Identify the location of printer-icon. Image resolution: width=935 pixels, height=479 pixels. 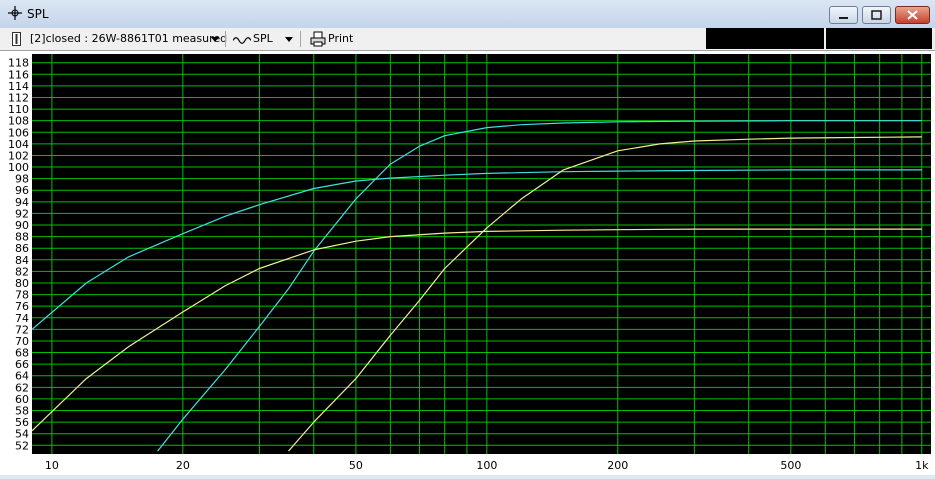
(318, 39).